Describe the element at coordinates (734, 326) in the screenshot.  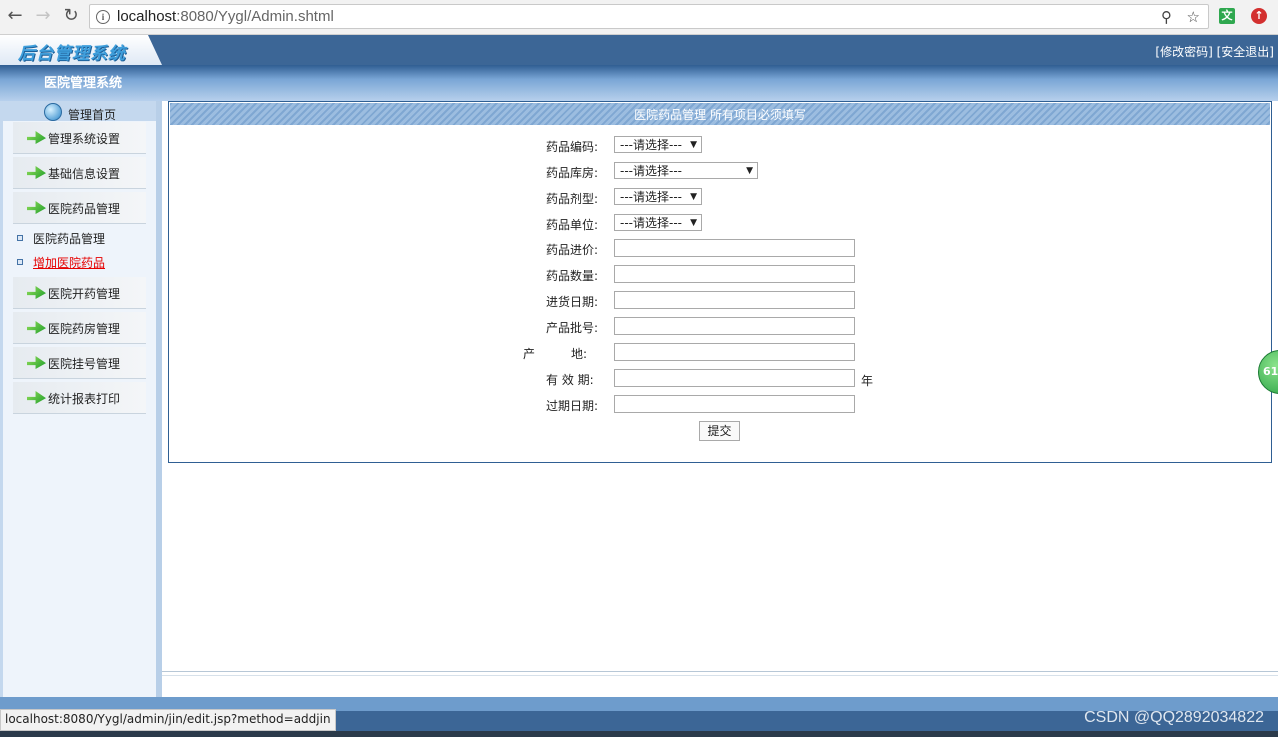
I see `batch-number-input` at that location.